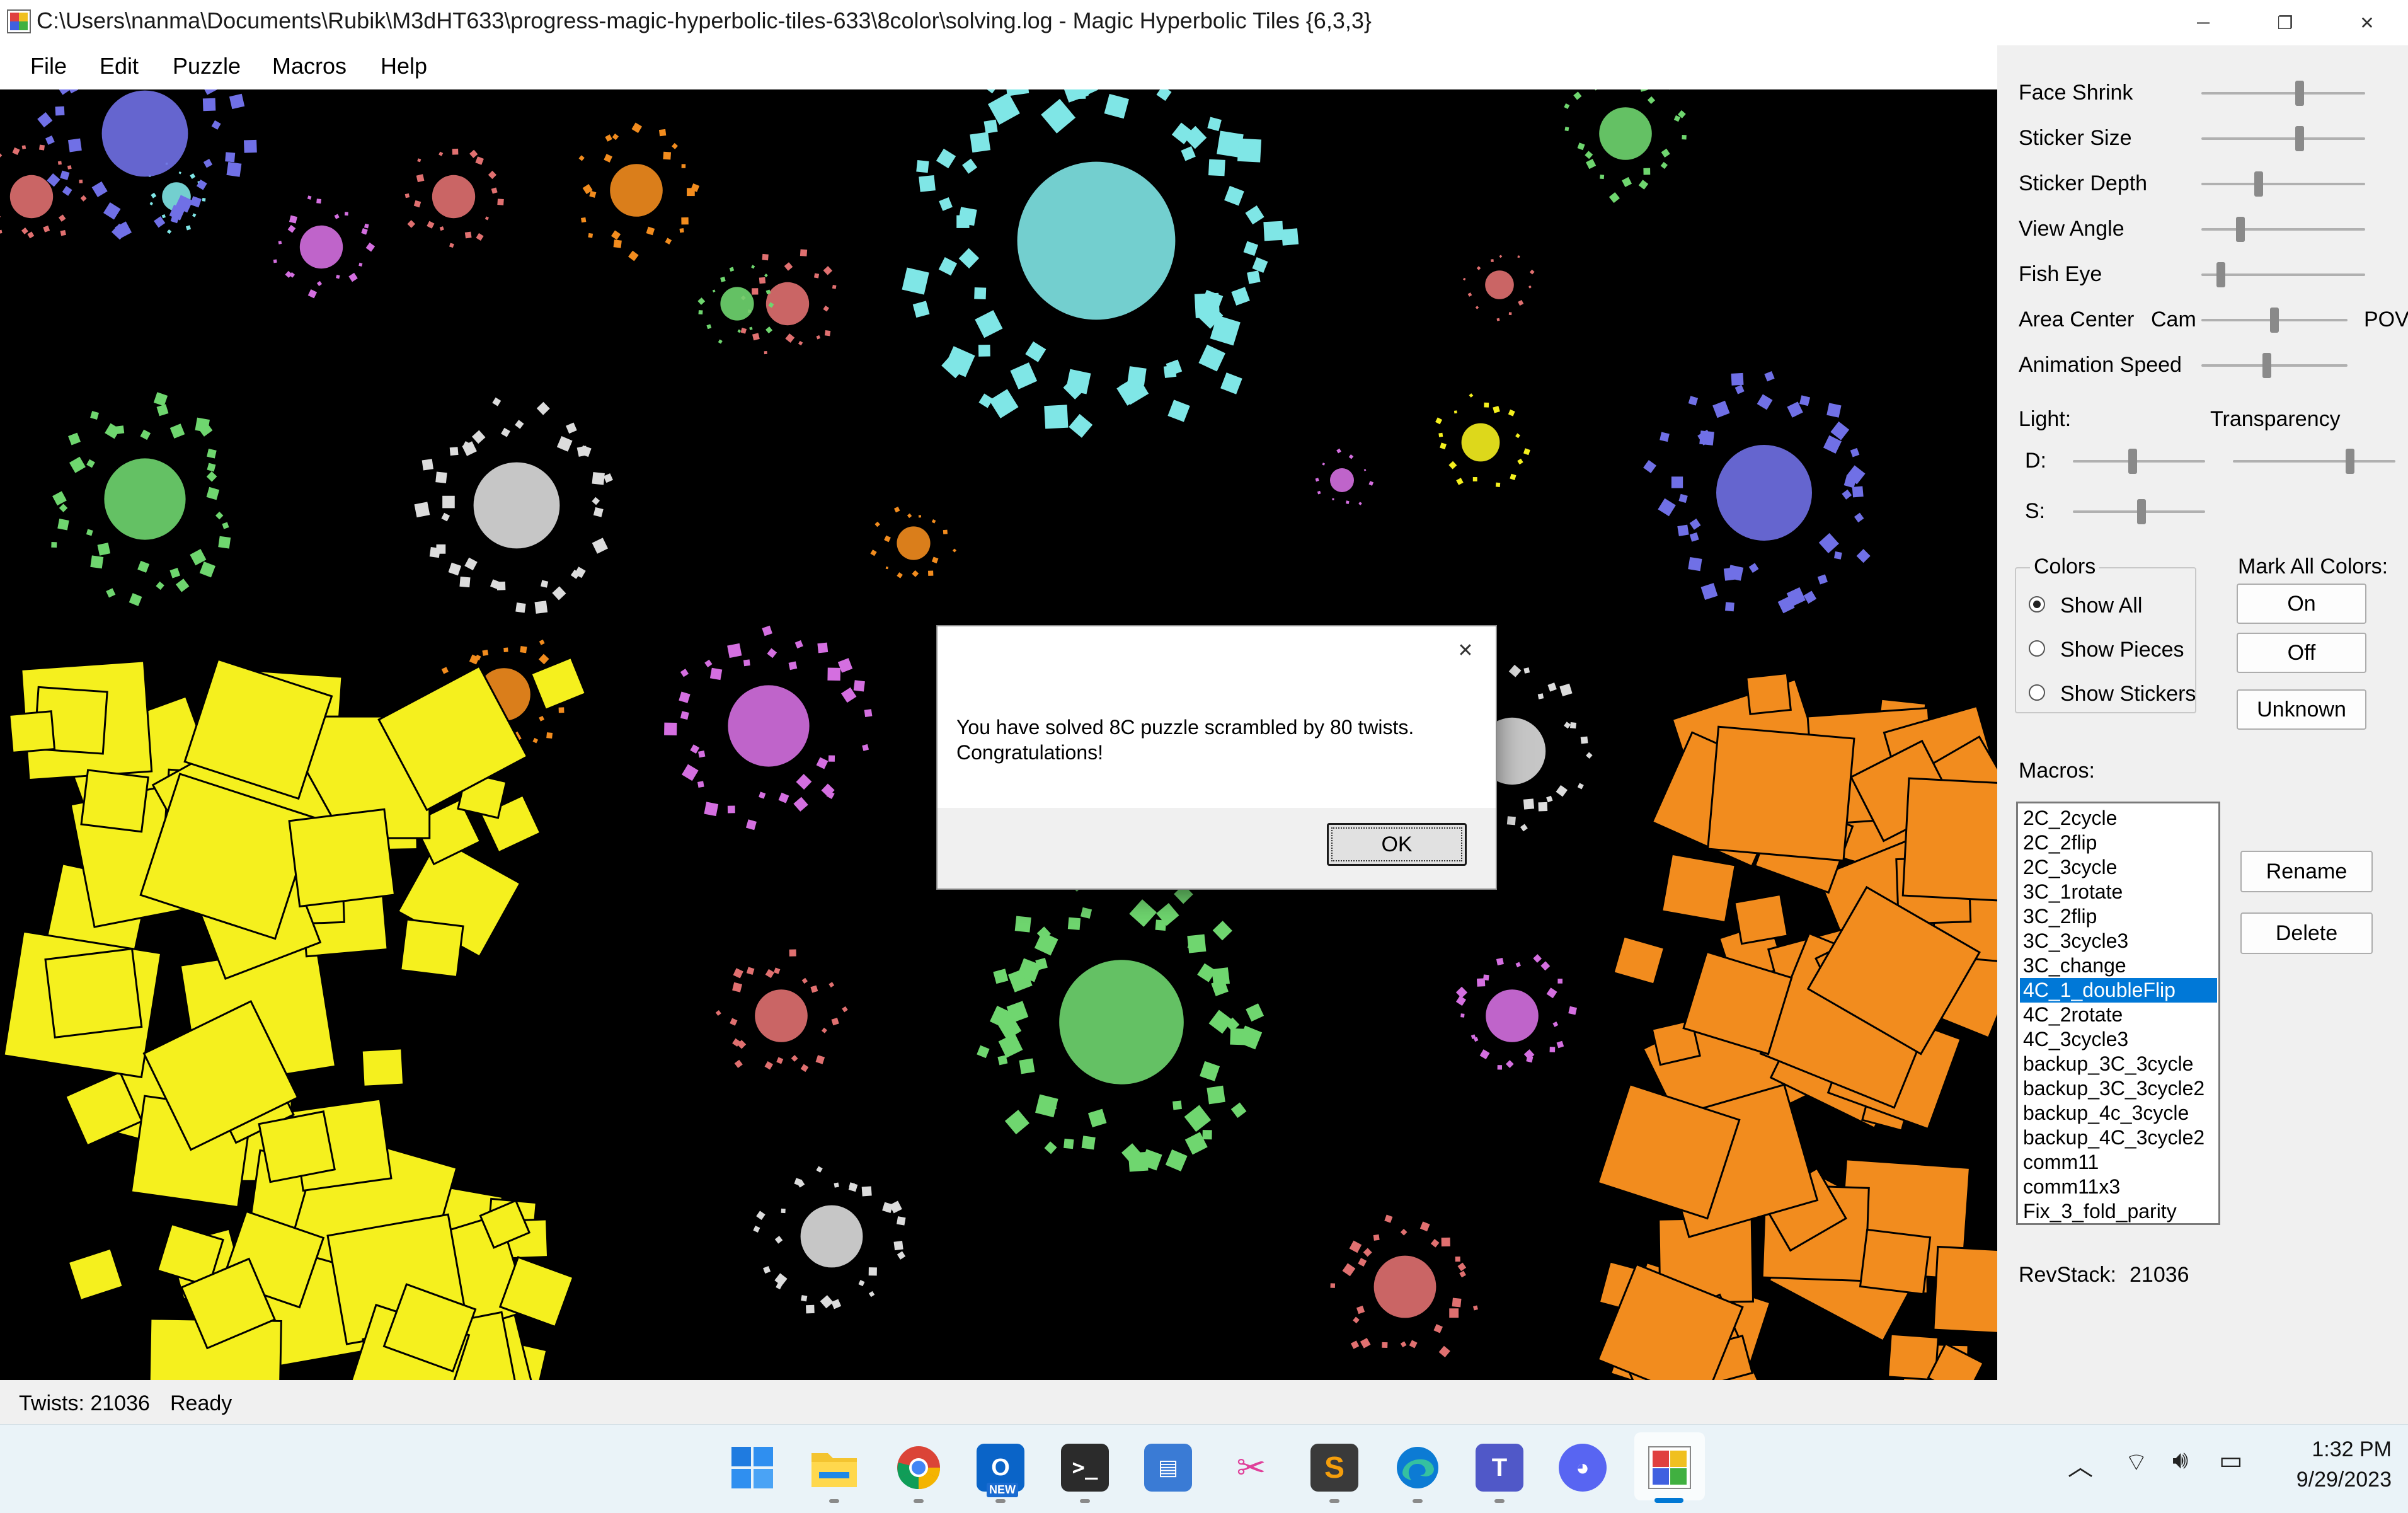 This screenshot has width=2408, height=1513. What do you see at coordinates (2336, 1449) in the screenshot?
I see `clock-time: 1:32 PM` at bounding box center [2336, 1449].